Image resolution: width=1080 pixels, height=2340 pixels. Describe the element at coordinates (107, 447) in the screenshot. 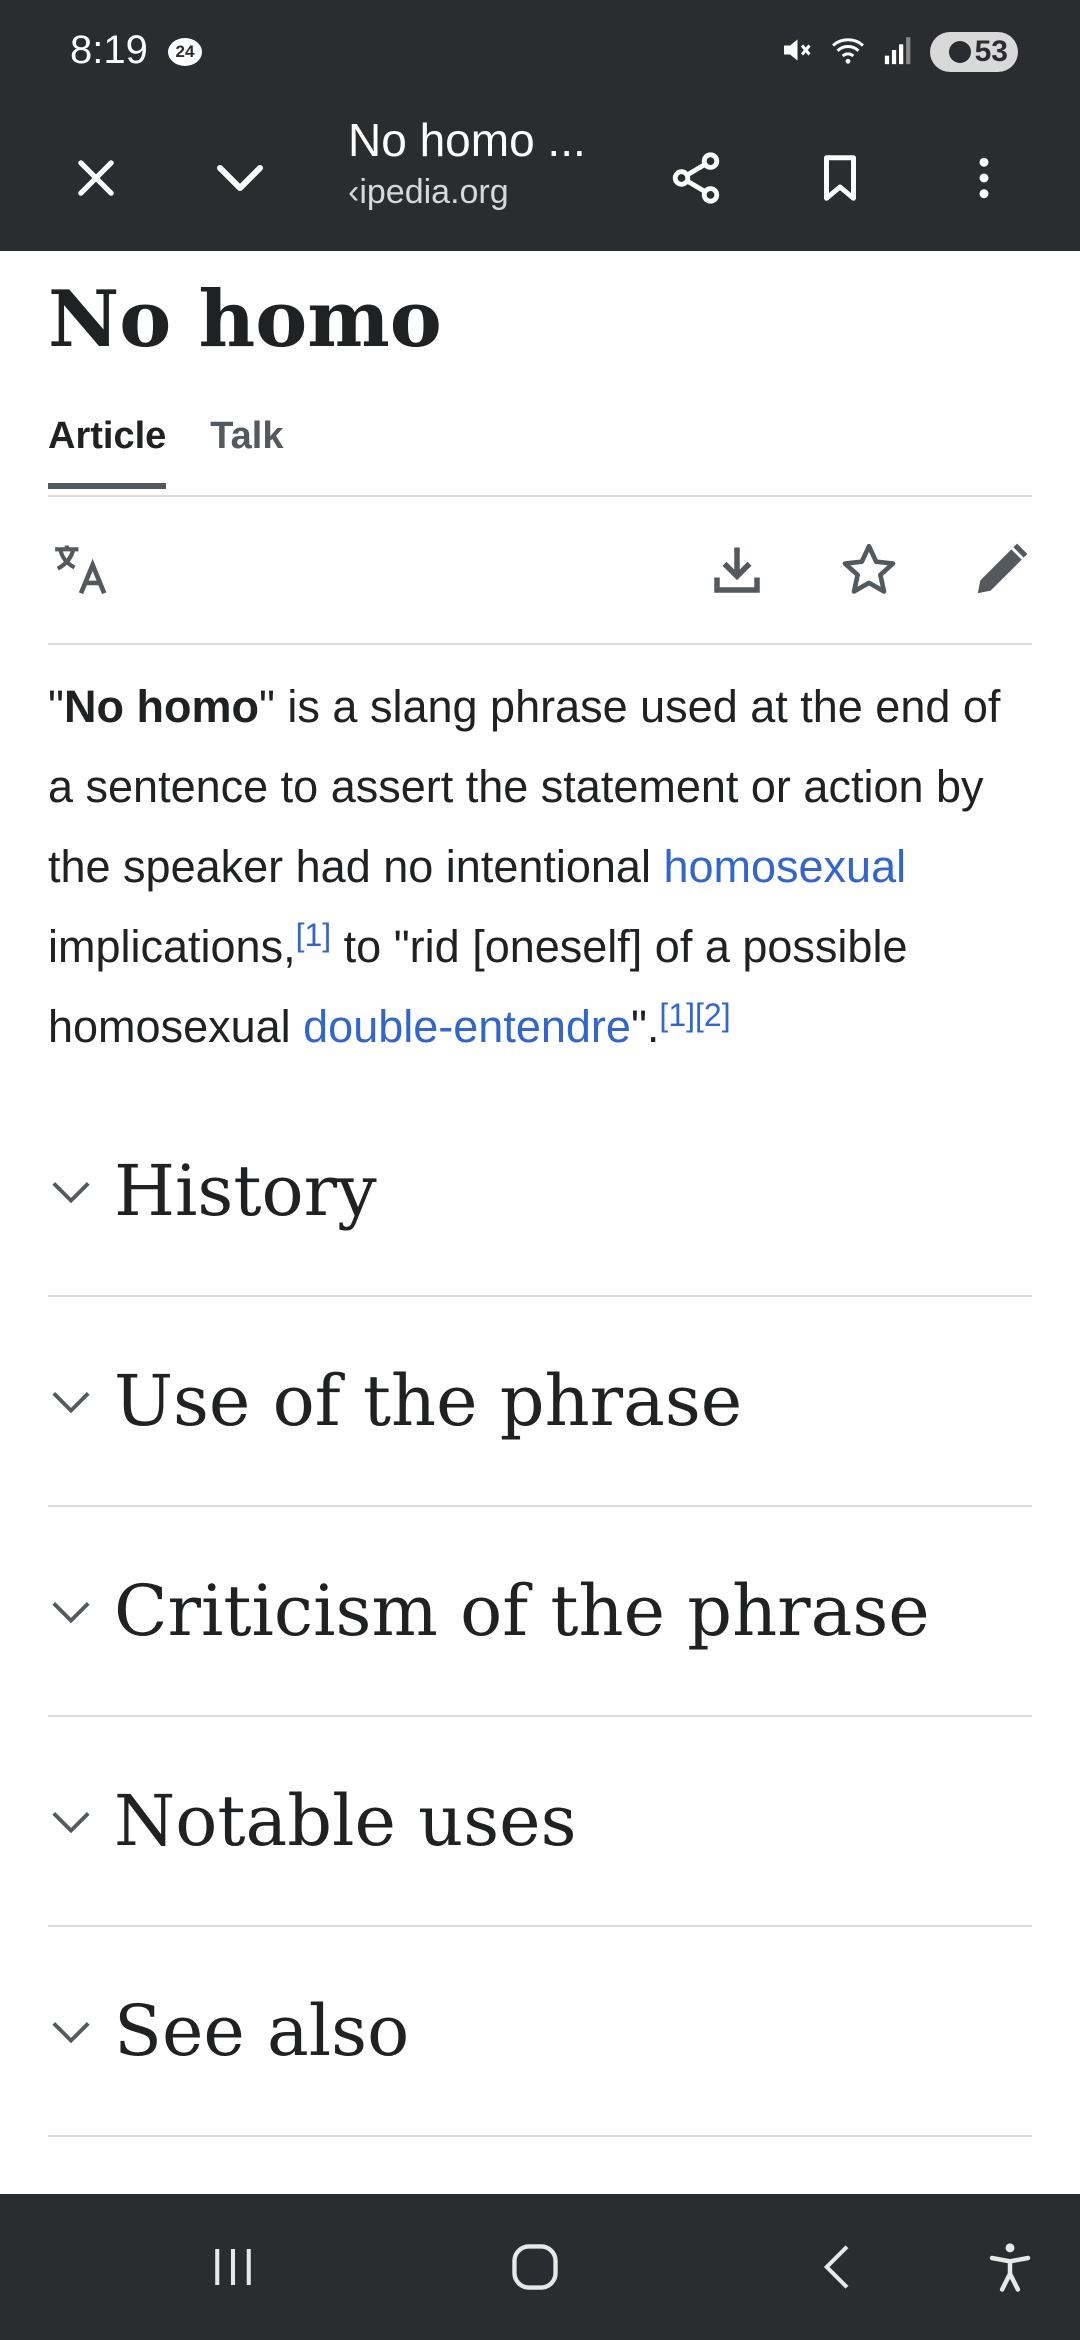

I see `tab-article: Article` at that location.